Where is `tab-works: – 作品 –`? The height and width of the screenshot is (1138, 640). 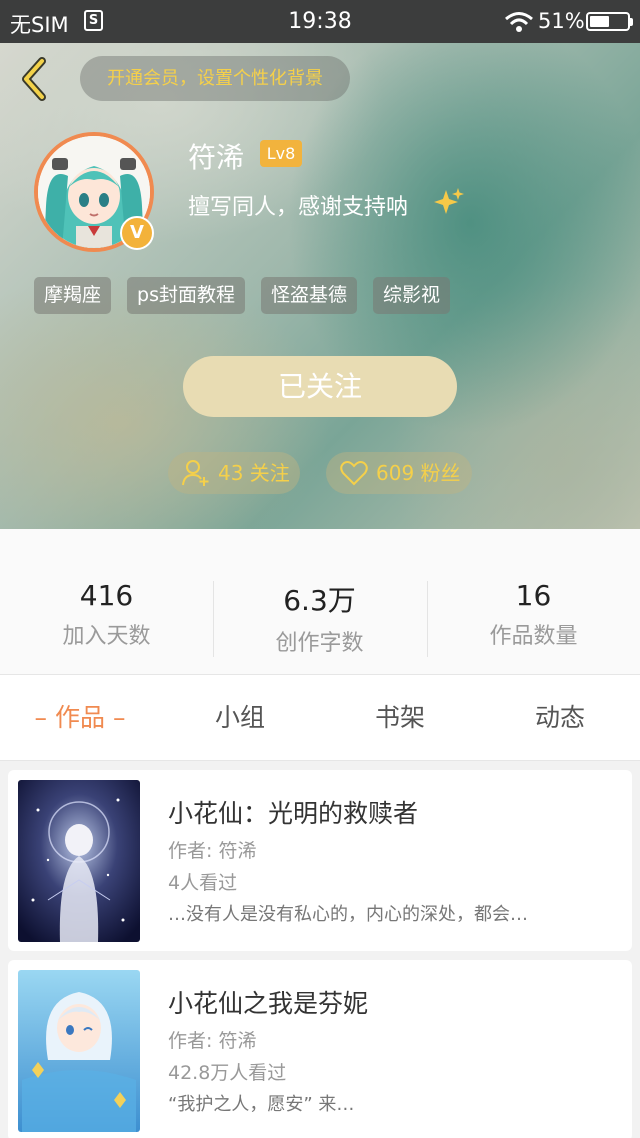 tab-works: – 作品 – is located at coordinates (80, 718).